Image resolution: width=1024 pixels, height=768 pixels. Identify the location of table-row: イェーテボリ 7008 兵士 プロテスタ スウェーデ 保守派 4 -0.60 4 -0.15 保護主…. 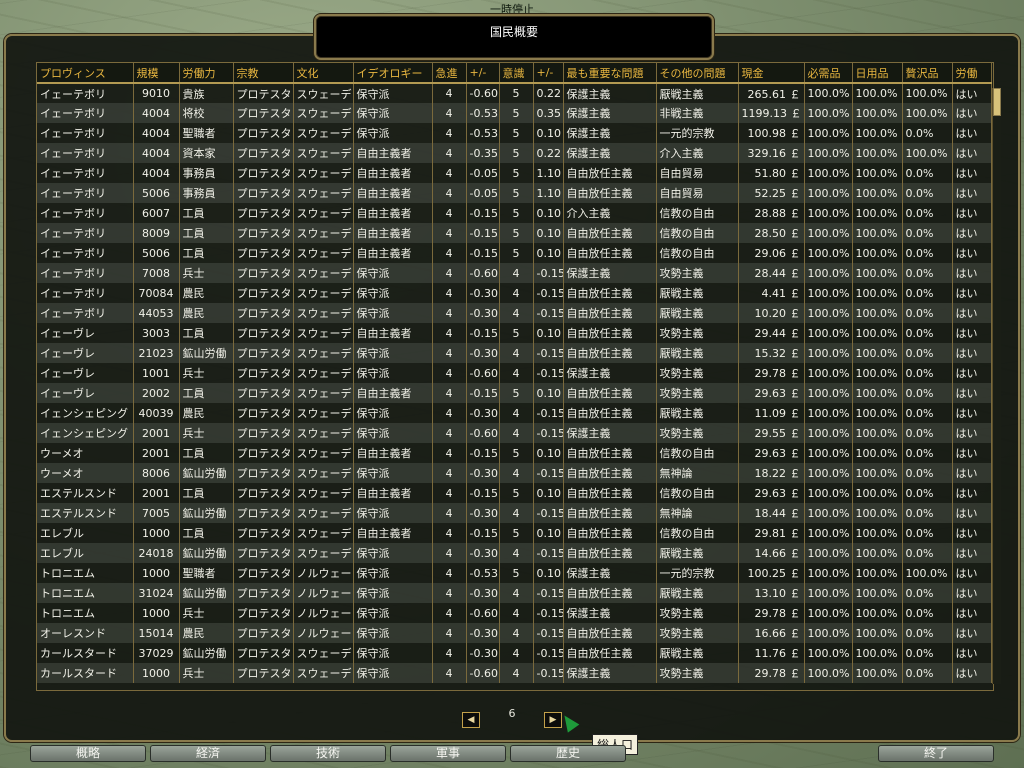
(514, 273).